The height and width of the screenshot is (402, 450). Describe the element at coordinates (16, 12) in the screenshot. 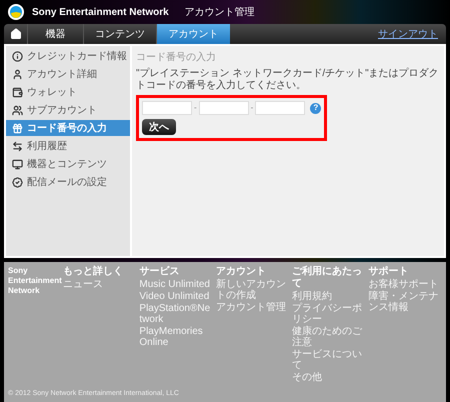

I see `logo-icon` at that location.